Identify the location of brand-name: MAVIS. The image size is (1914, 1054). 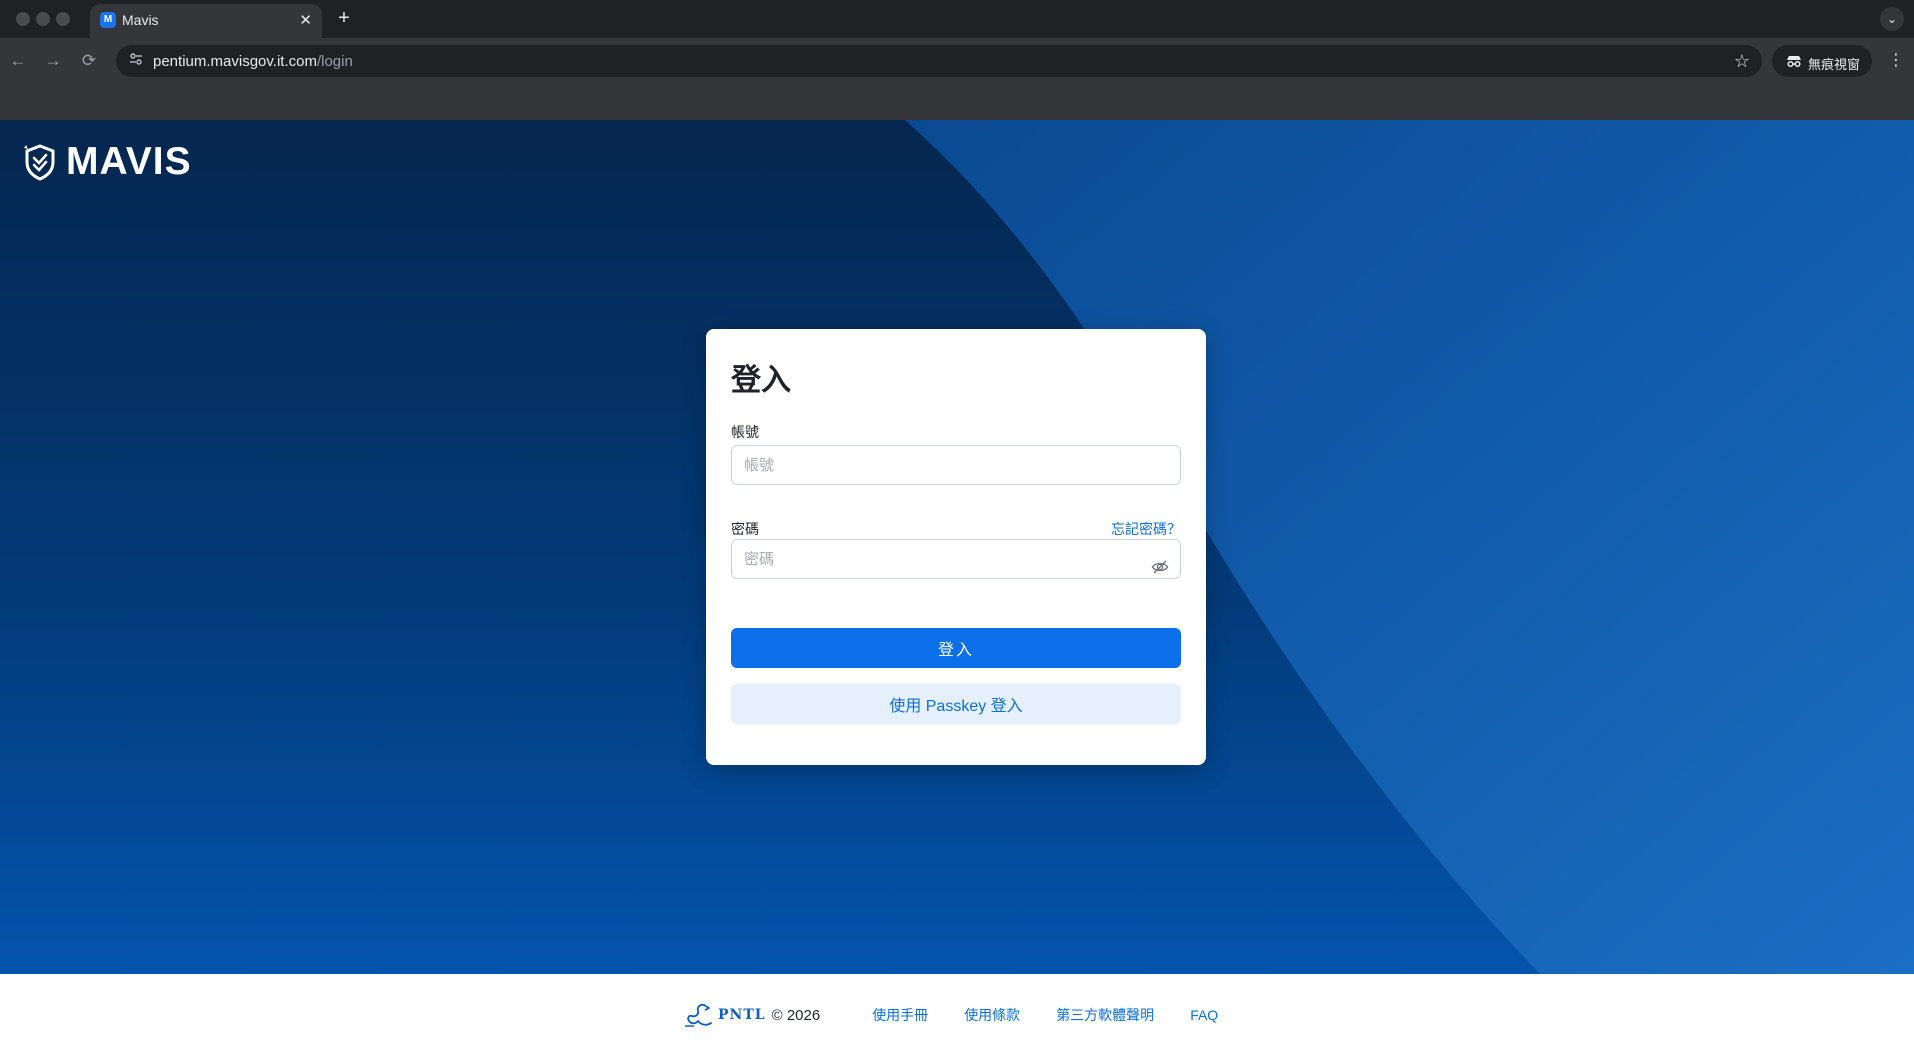
(129, 161).